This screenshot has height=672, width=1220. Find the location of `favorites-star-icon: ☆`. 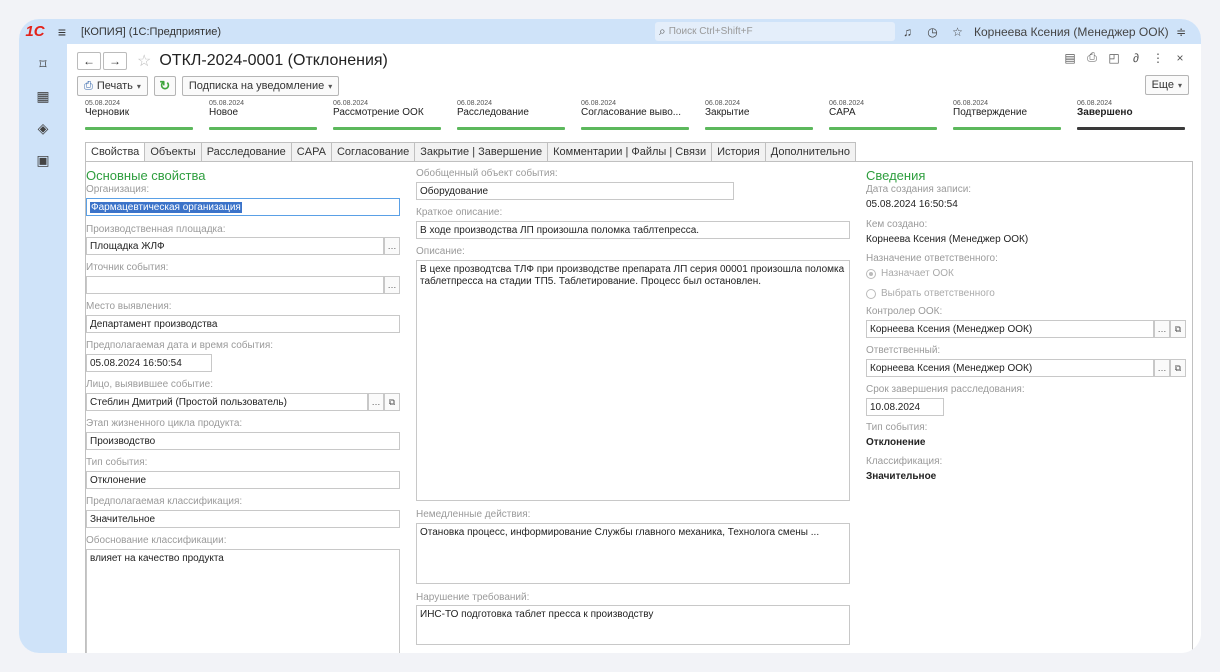

favorites-star-icon: ☆ is located at coordinates (957, 32).